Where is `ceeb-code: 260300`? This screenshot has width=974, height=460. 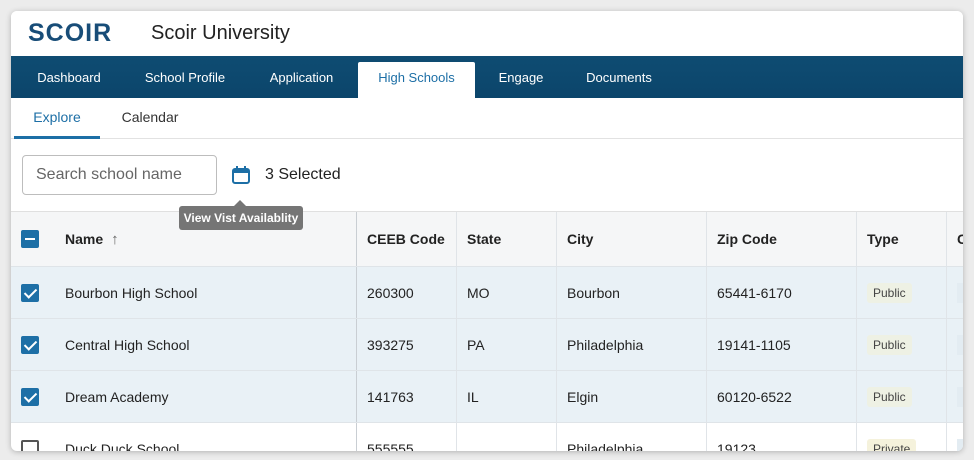
ceeb-code: 260300 is located at coordinates (407, 292).